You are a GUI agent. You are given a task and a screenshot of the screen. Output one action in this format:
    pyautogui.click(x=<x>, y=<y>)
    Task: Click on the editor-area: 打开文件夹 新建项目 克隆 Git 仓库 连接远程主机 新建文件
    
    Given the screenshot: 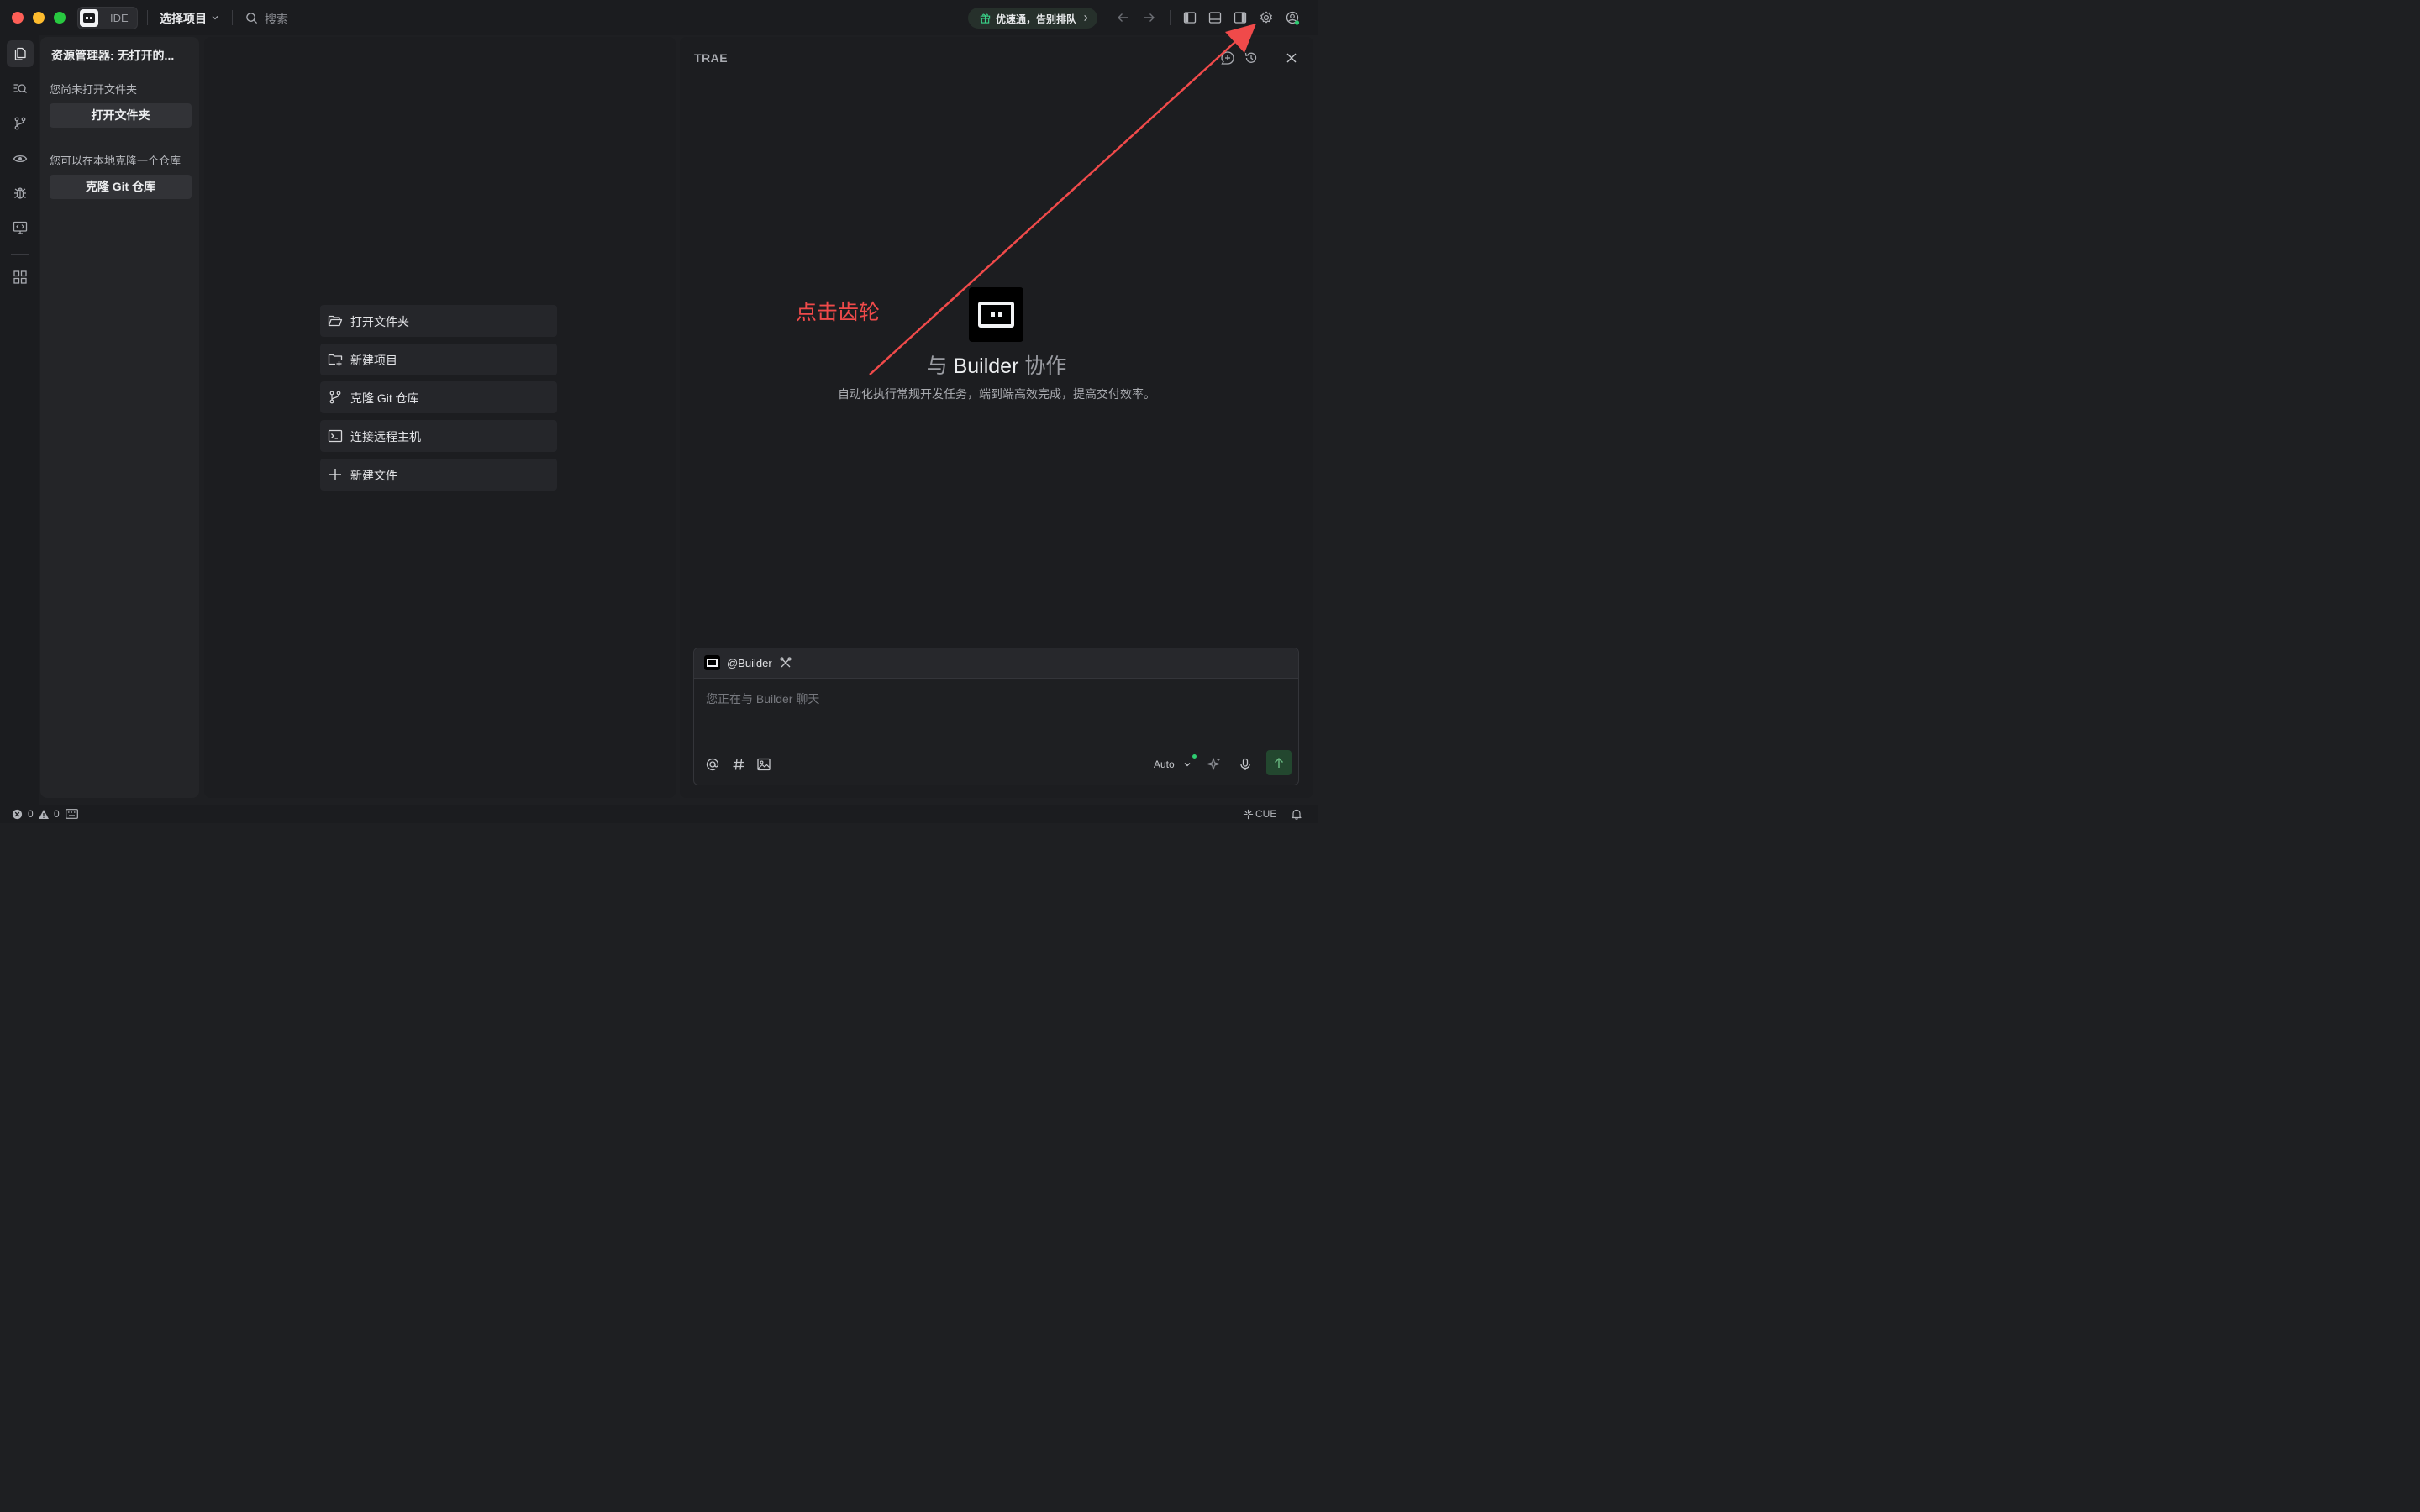 What is the action you would take?
    pyautogui.click(x=440, y=417)
    